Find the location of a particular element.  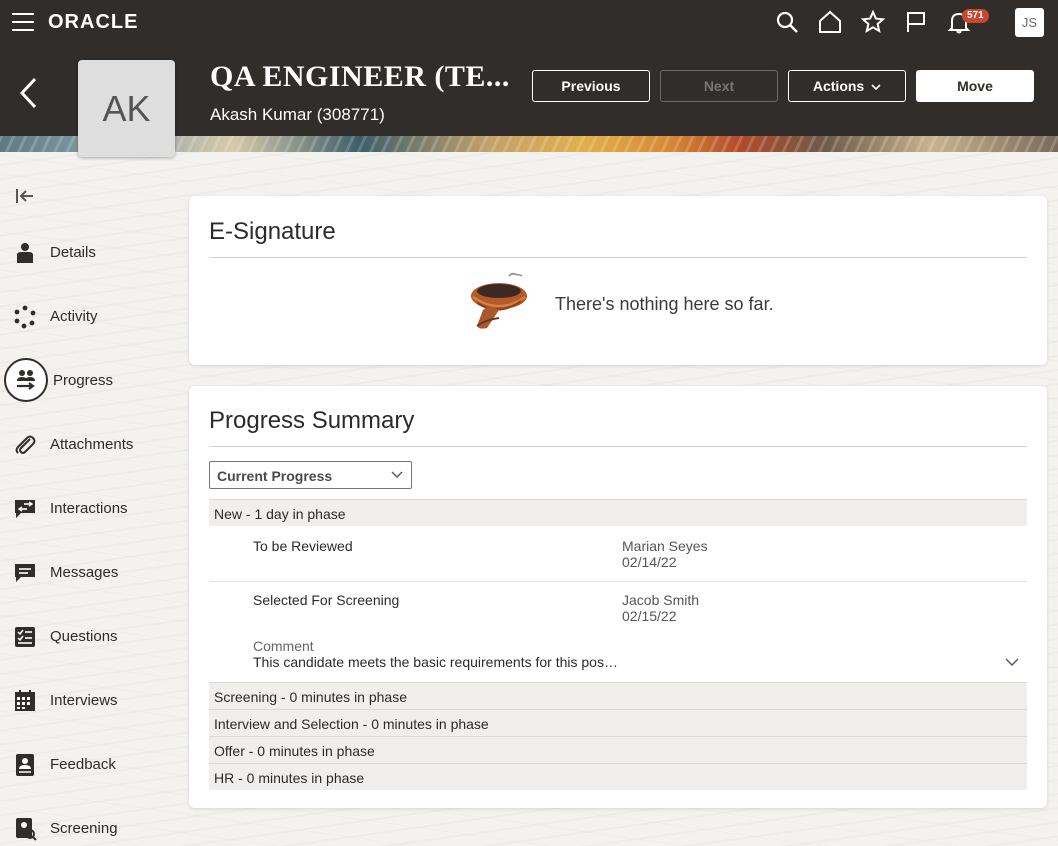

sidebar-item-questions: Questions is located at coordinates (90, 636).